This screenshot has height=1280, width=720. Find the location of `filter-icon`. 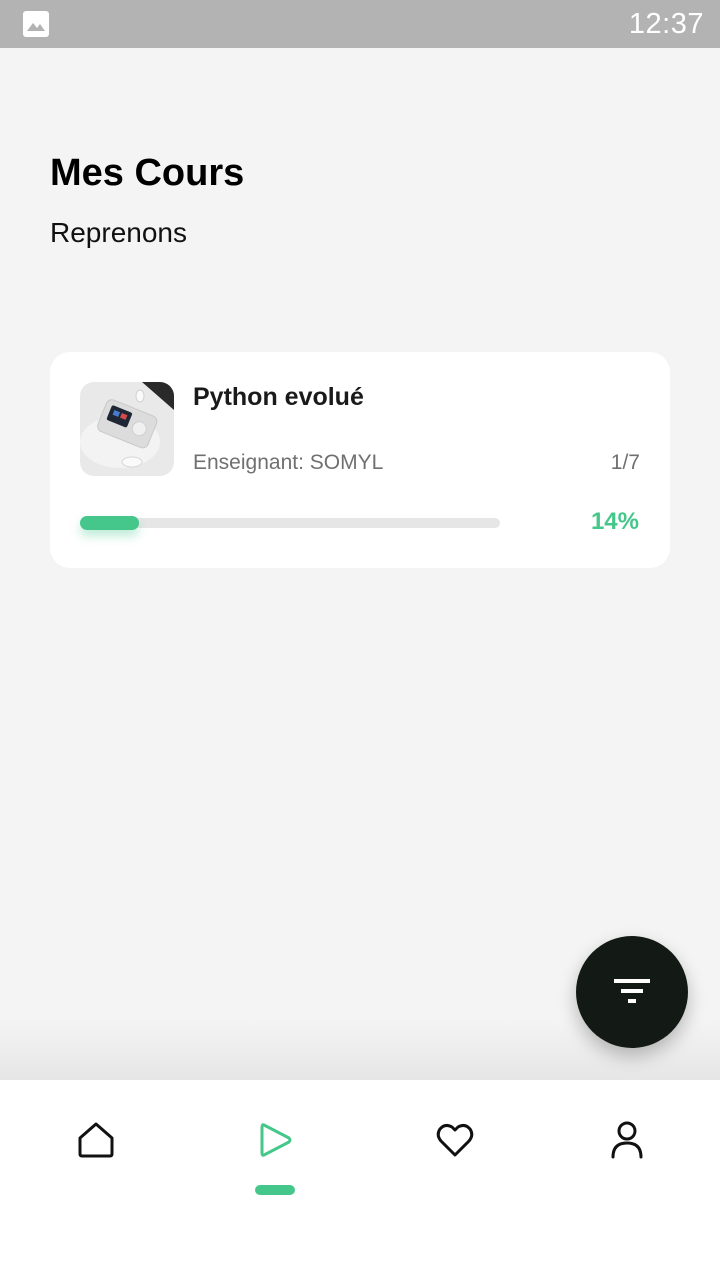

filter-icon is located at coordinates (632, 991).